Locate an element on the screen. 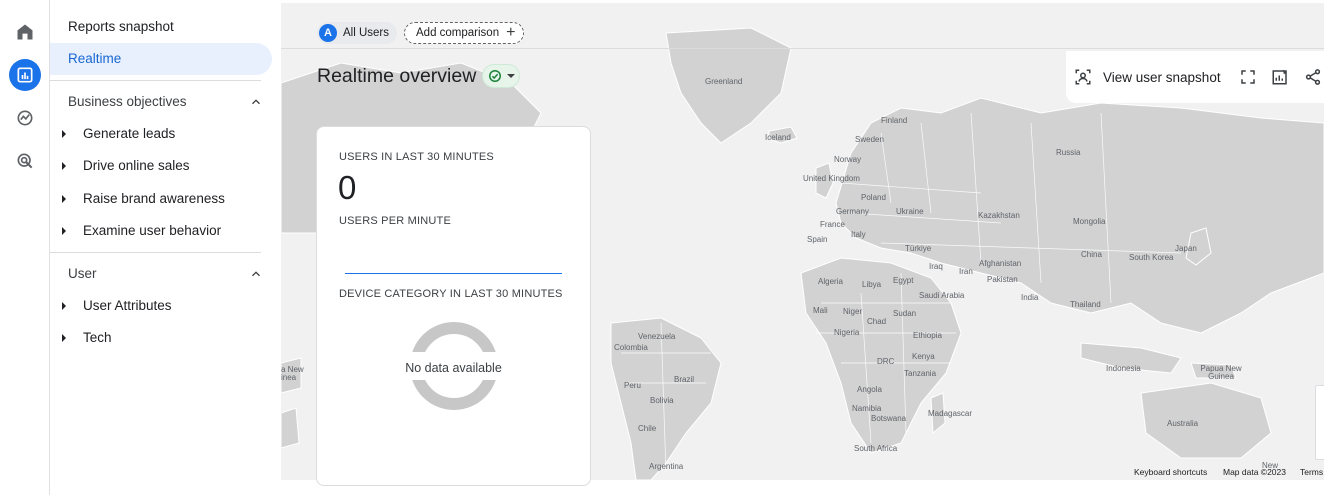 The image size is (1324, 495). map-label: Greenland is located at coordinates (724, 81).